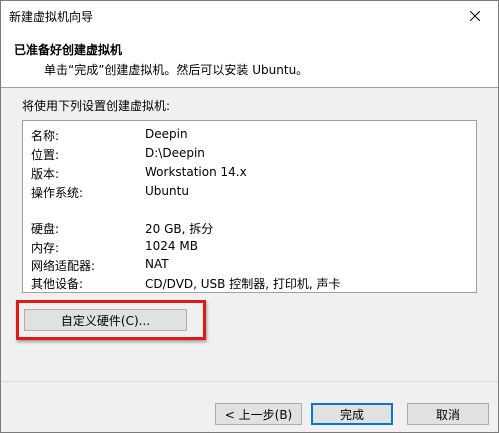  Describe the element at coordinates (68, 50) in the screenshot. I see `header-title: 已准备好创建虚拟机` at that location.